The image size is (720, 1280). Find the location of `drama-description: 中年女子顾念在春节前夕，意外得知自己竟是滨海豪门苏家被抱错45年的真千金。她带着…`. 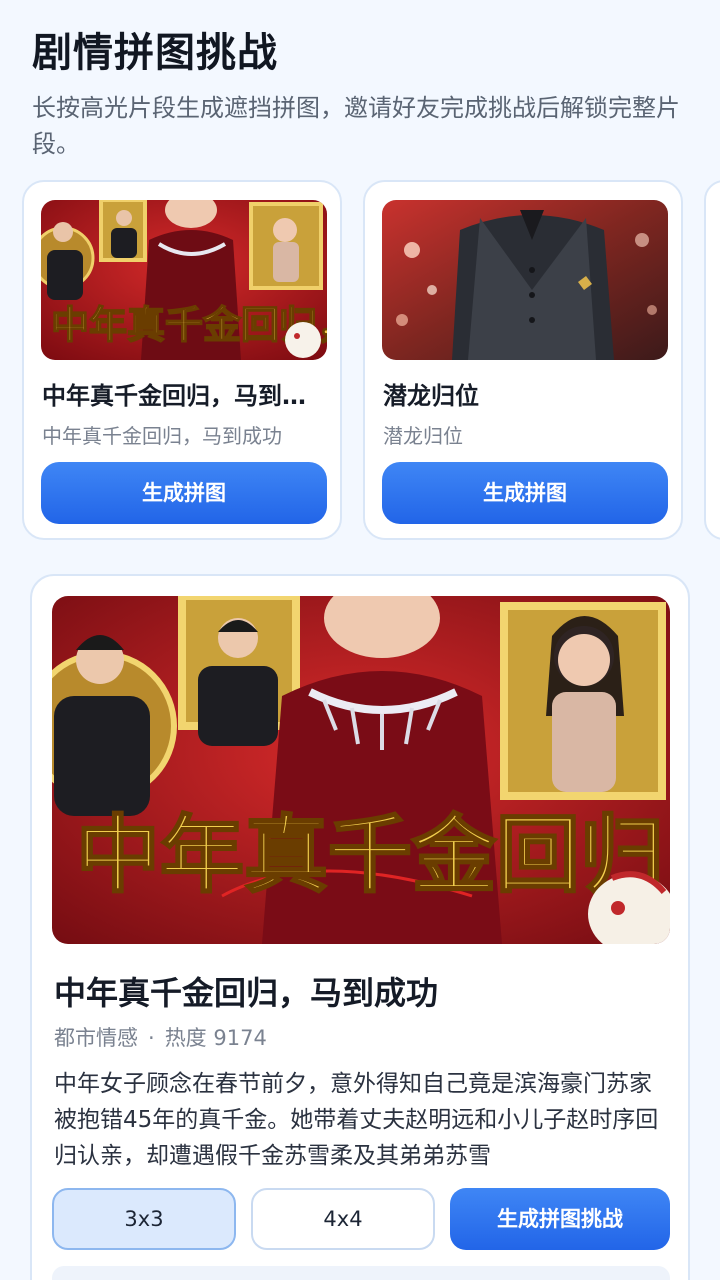

drama-description: 中年女子顾念在春节前夕，意外得知自己竟是滨海豪门苏家被抱错45年的真千金。她带着… is located at coordinates (356, 1120).